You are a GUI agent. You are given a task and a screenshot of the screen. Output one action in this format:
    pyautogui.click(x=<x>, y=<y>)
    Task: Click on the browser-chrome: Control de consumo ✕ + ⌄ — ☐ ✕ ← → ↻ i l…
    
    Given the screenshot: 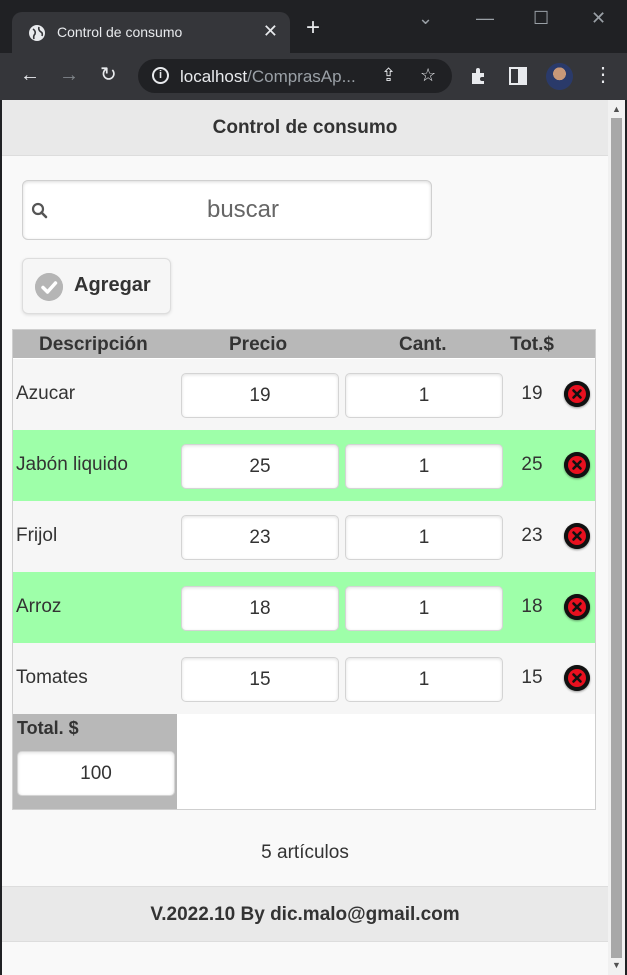 What is the action you would take?
    pyautogui.click(x=313, y=50)
    